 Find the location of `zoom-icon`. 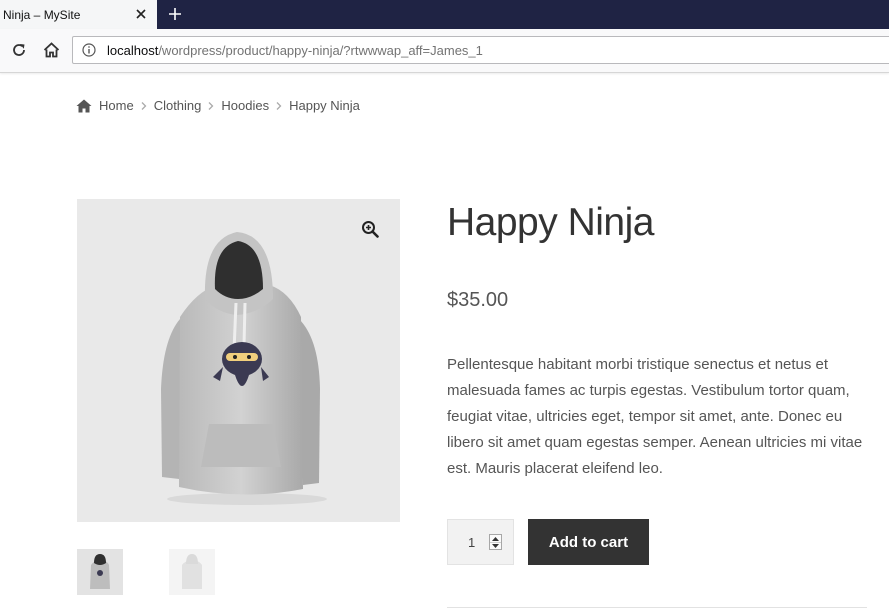

zoom-icon is located at coordinates (370, 229).